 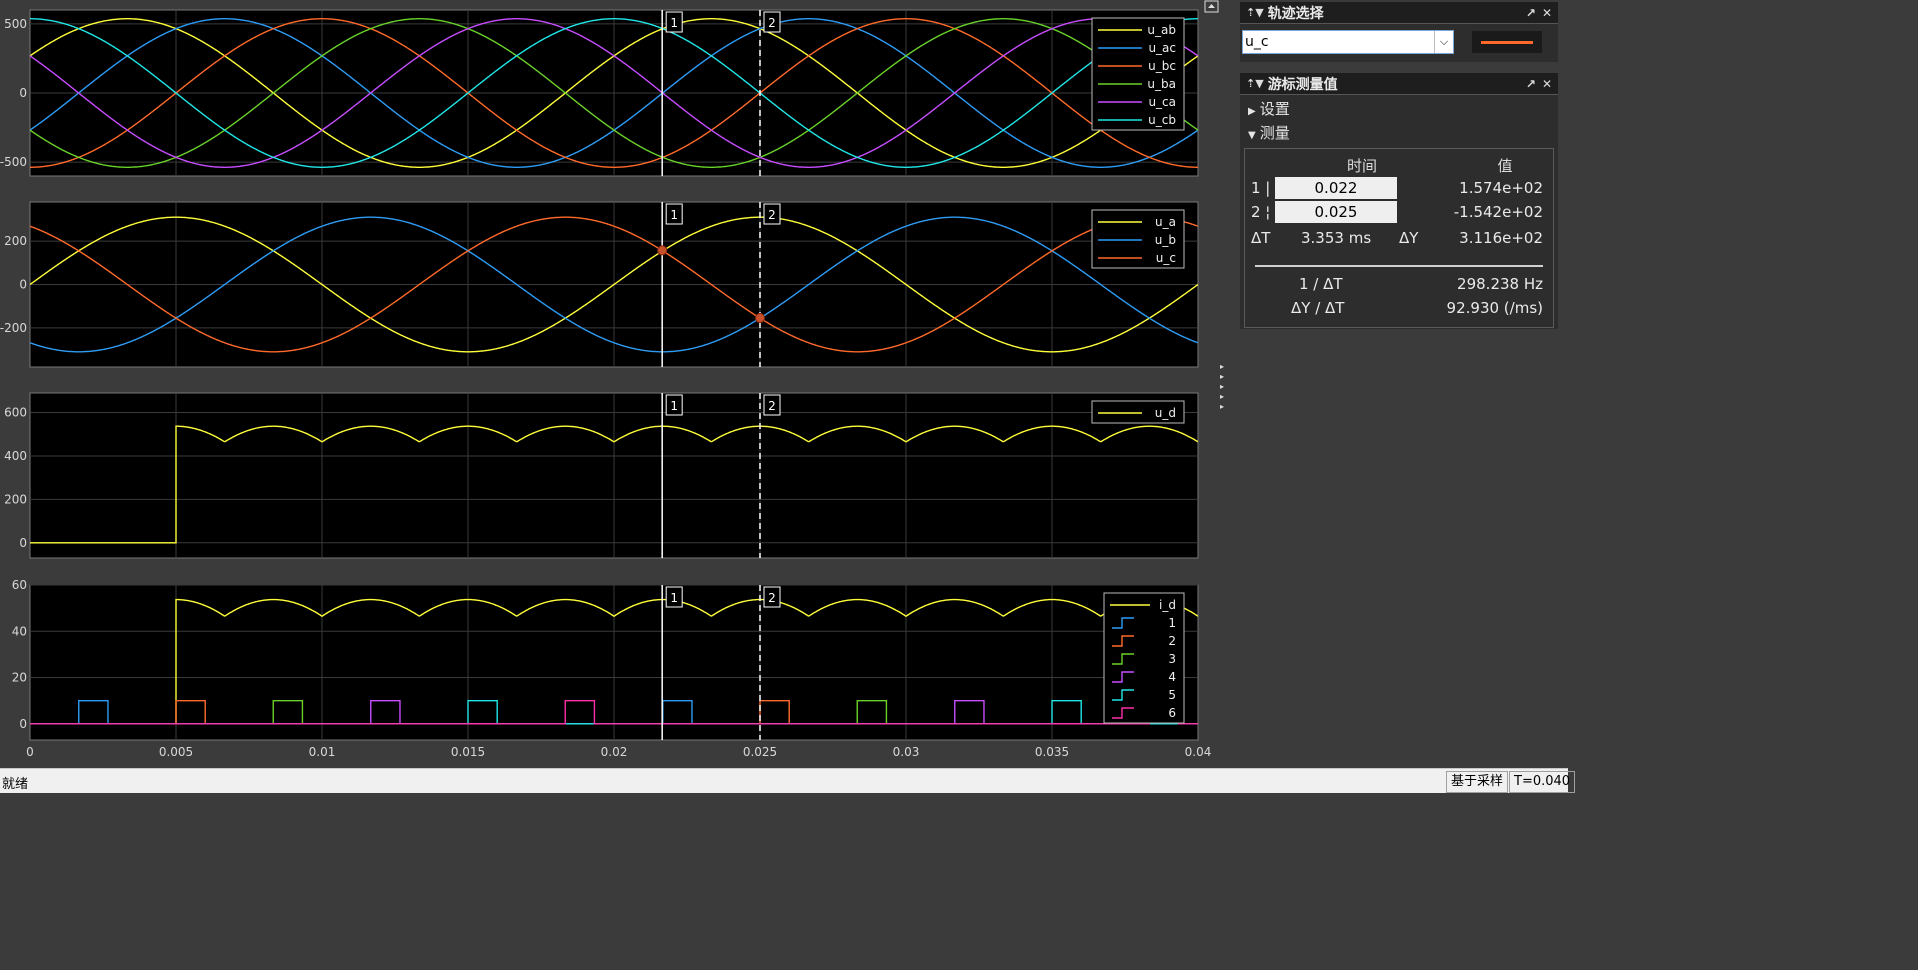 I want to click on legend: u_d, so click(x=1138, y=412).